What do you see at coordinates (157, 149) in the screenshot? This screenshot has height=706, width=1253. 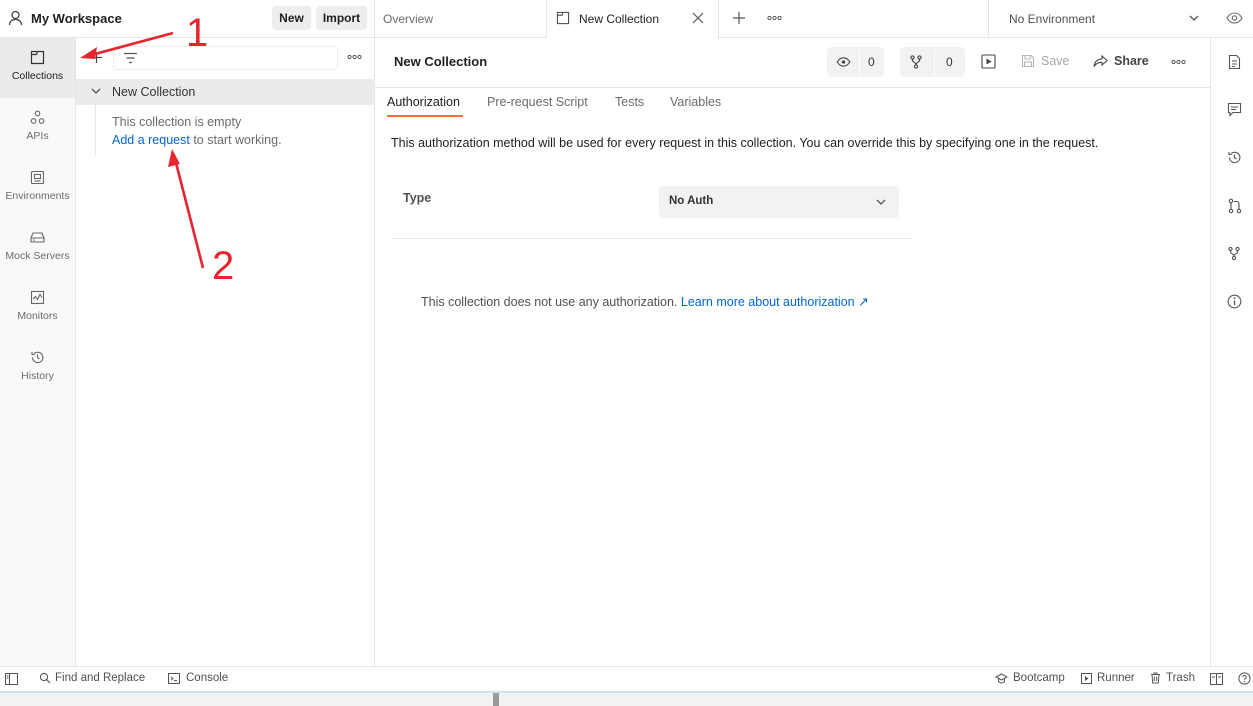 I see `annotation-overlay: 1 2` at bounding box center [157, 149].